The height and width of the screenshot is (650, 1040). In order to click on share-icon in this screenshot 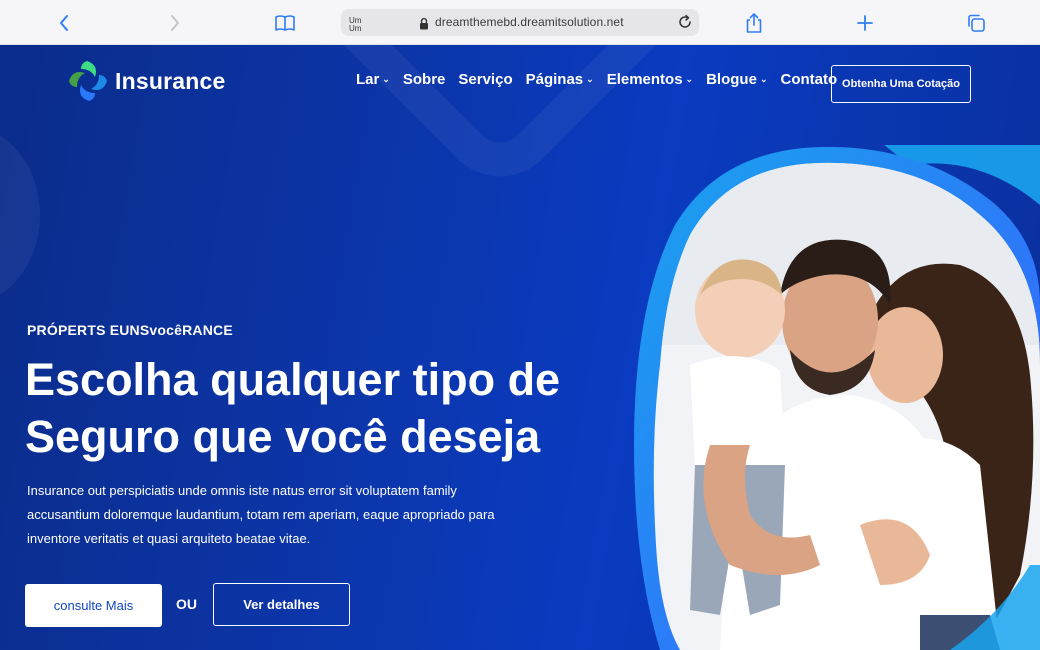, I will do `click(754, 23)`.